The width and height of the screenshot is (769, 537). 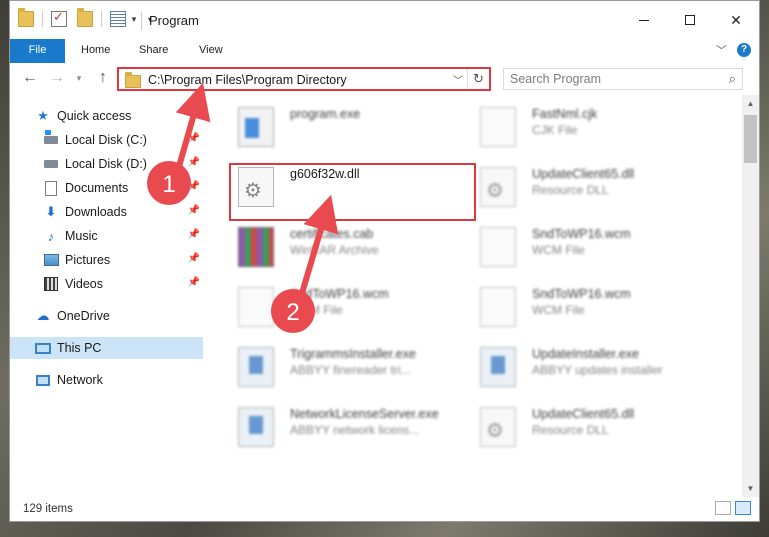 What do you see at coordinates (51, 188) in the screenshot?
I see `documents-icon` at bounding box center [51, 188].